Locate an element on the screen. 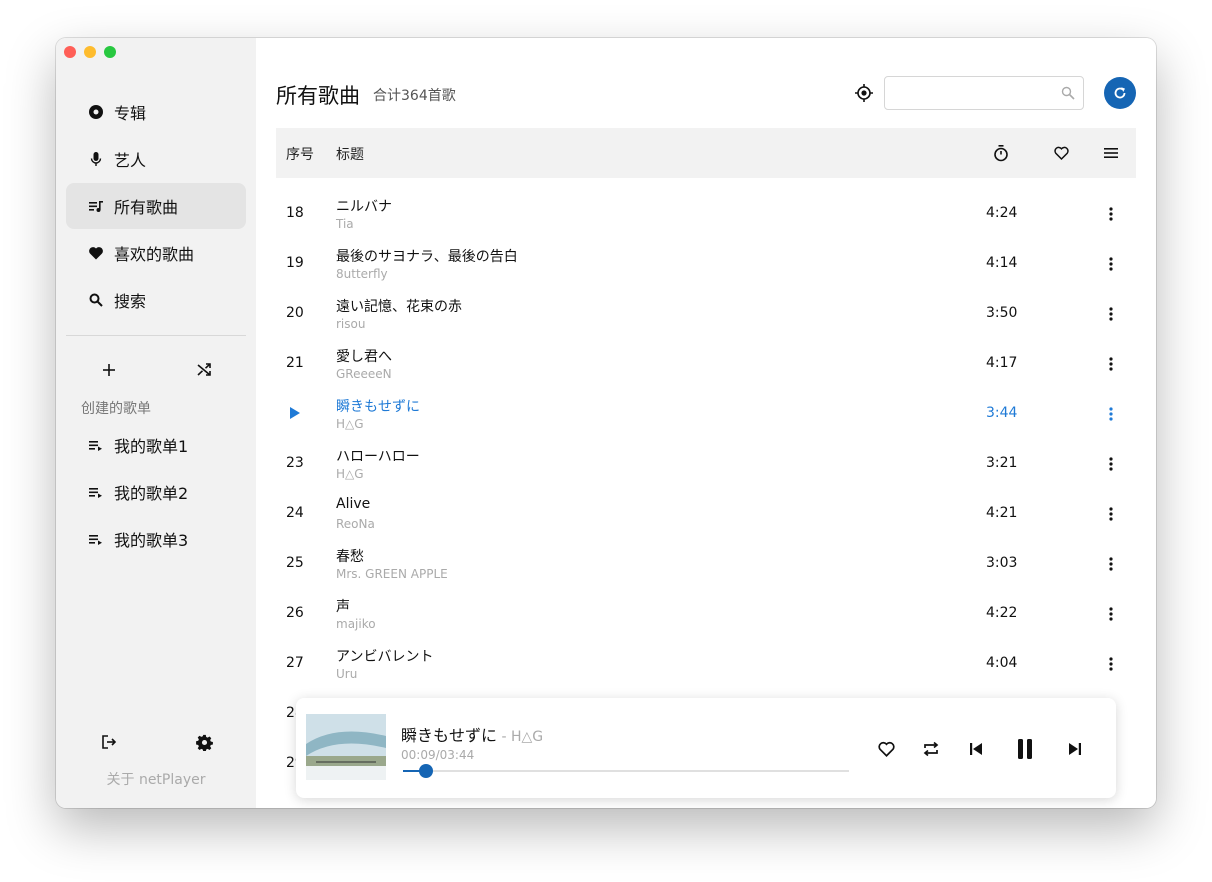 This screenshot has height=882, width=1212. pause-icon is located at coordinates (1025, 749).